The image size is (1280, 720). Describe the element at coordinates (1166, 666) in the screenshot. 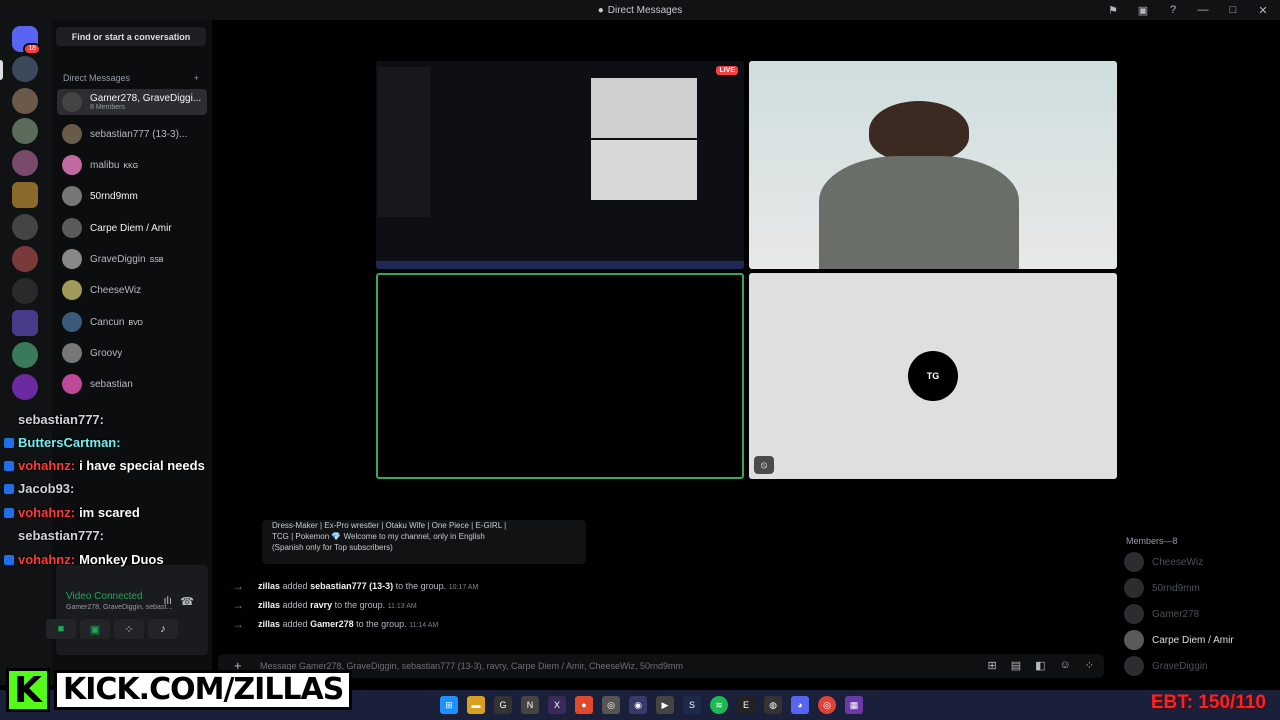

I see `member-item: GraveDiggin` at that location.